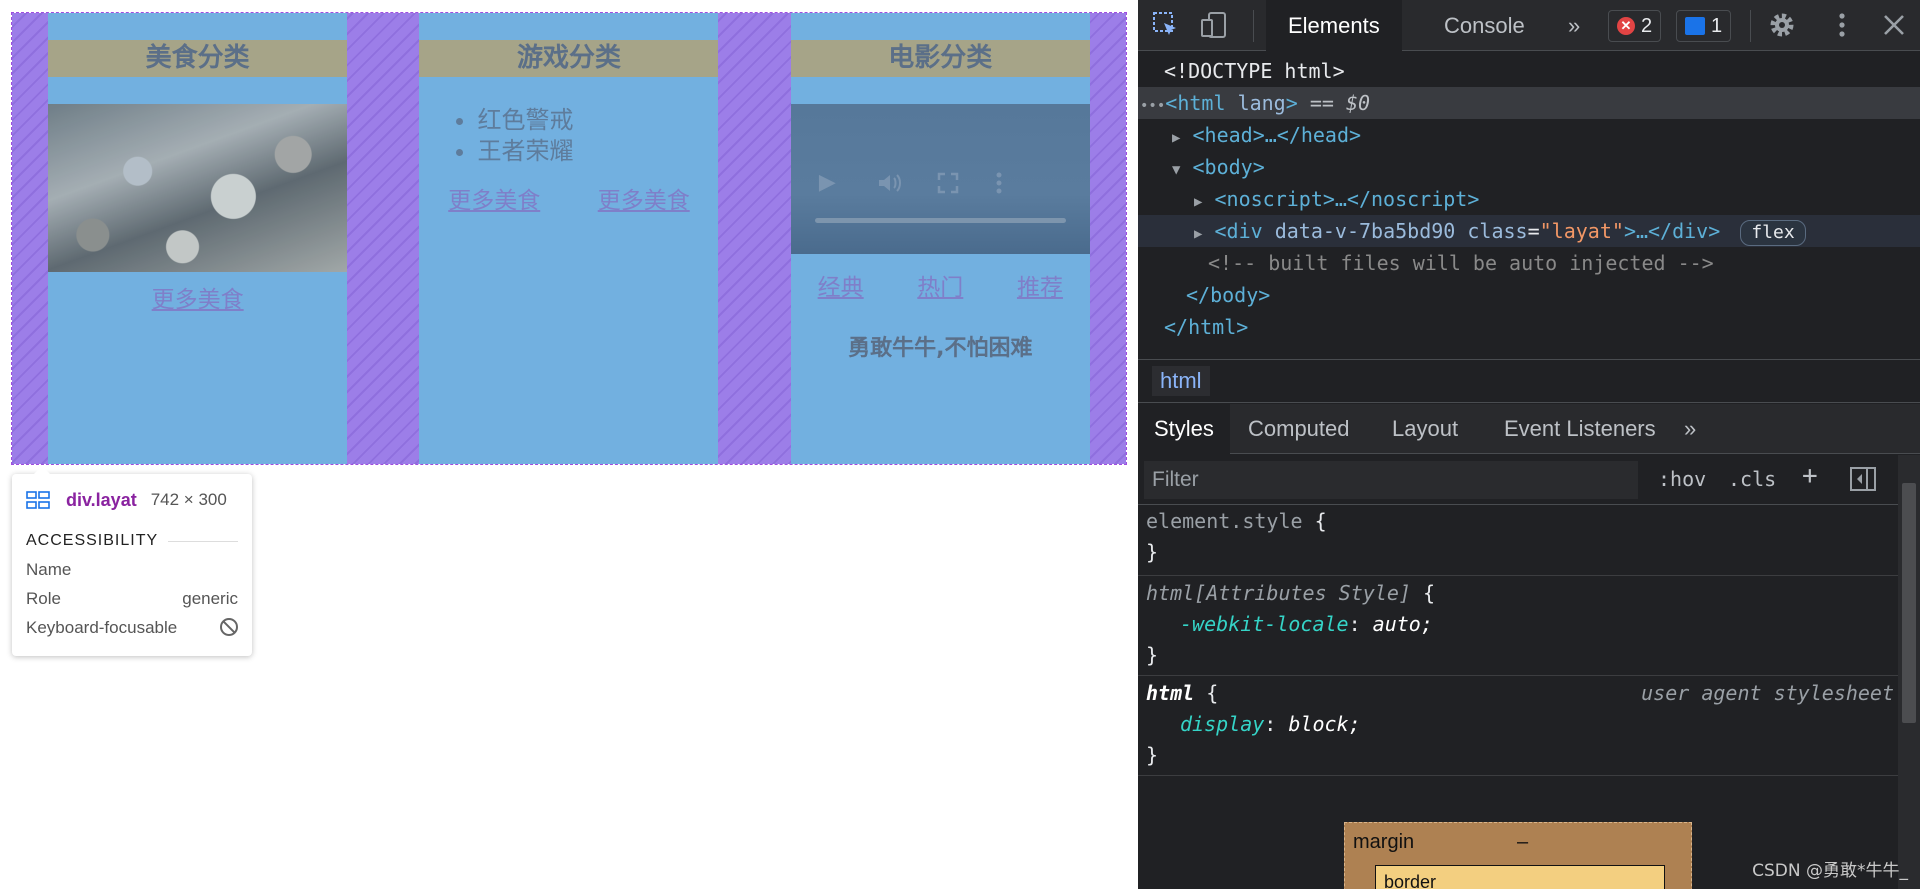 The image size is (1920, 889). I want to click on game-more-link-2: 更多美食, so click(644, 198).